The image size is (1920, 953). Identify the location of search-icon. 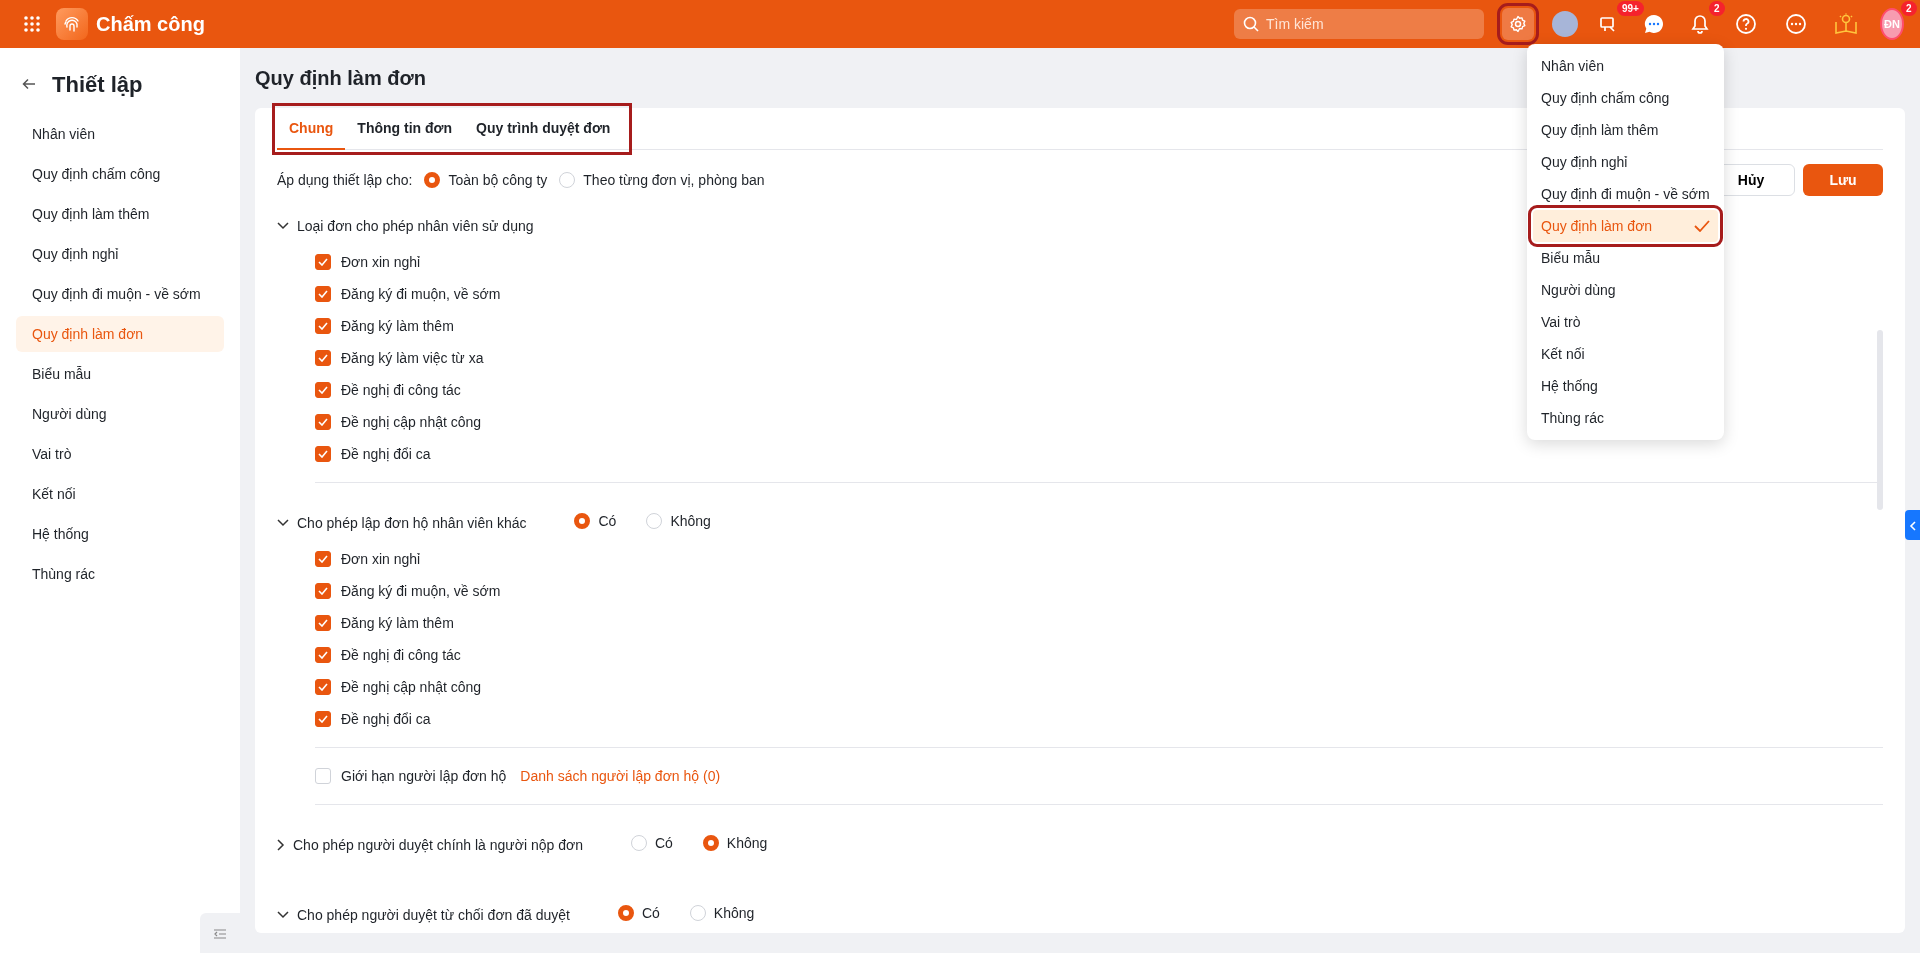
(1251, 24).